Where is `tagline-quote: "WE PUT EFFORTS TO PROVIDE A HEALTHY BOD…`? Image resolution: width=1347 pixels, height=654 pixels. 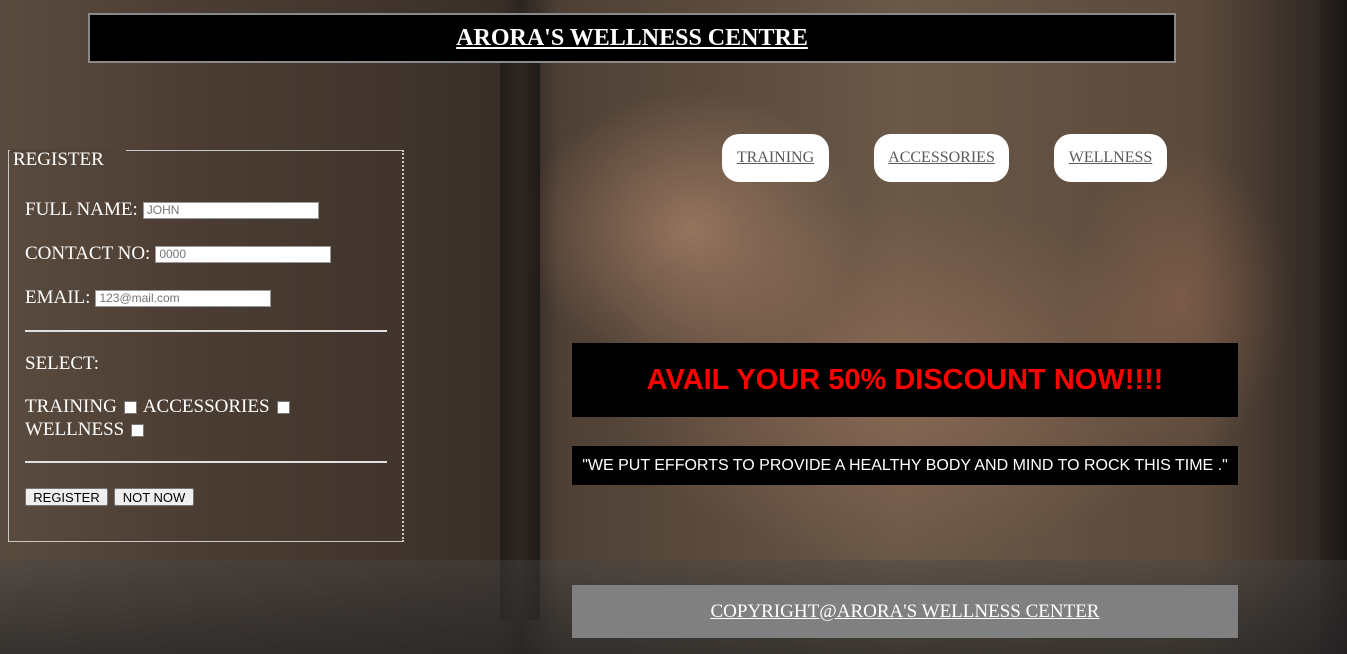
tagline-quote: "WE PUT EFFORTS TO PROVIDE A HEALTHY BOD… is located at coordinates (905, 465).